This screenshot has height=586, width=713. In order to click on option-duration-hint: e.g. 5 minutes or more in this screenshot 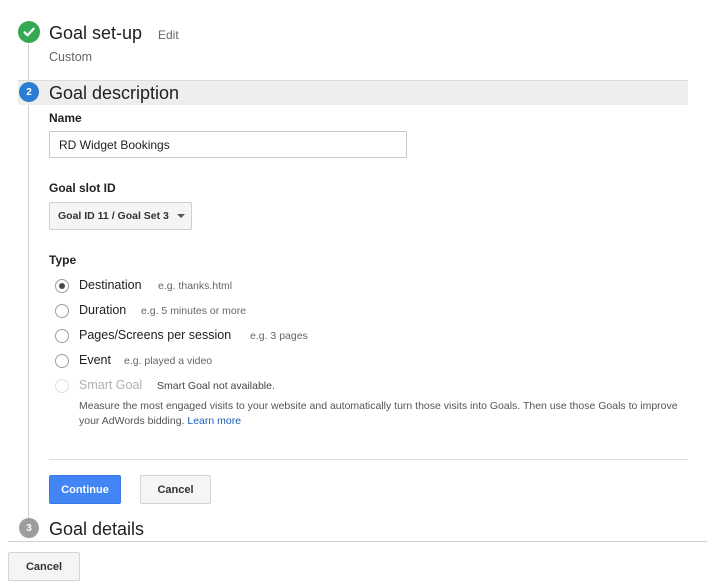, I will do `click(194, 311)`.